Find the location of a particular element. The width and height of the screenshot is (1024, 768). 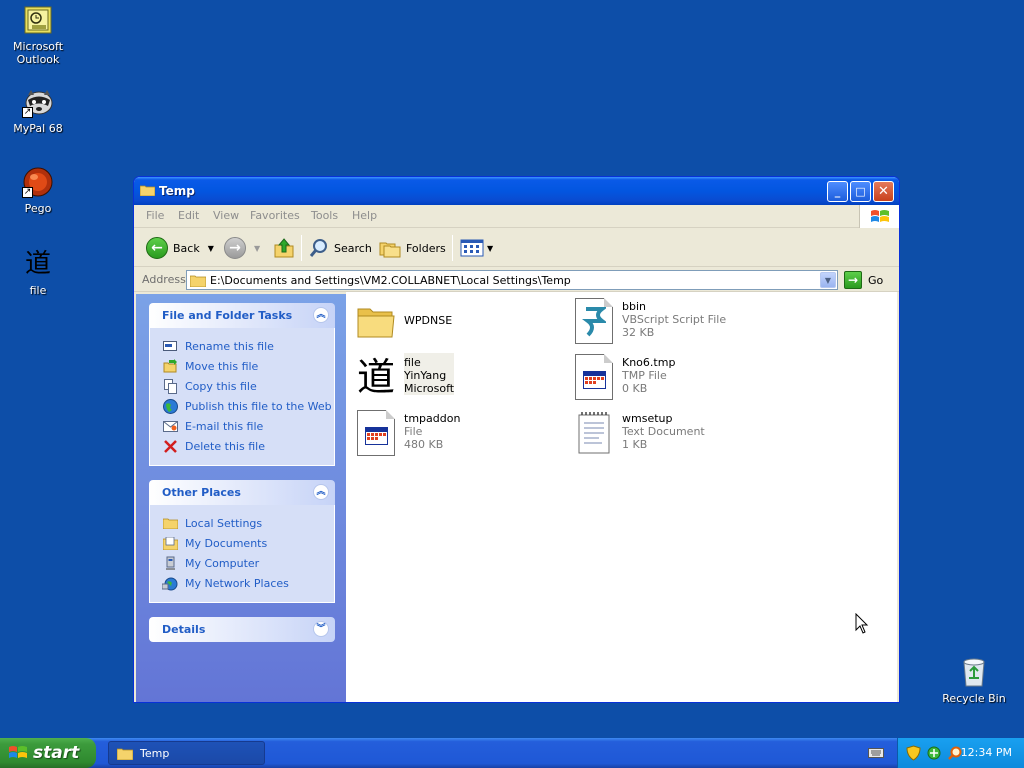

taskbar-button-label: Temp is located at coordinates (155, 753).